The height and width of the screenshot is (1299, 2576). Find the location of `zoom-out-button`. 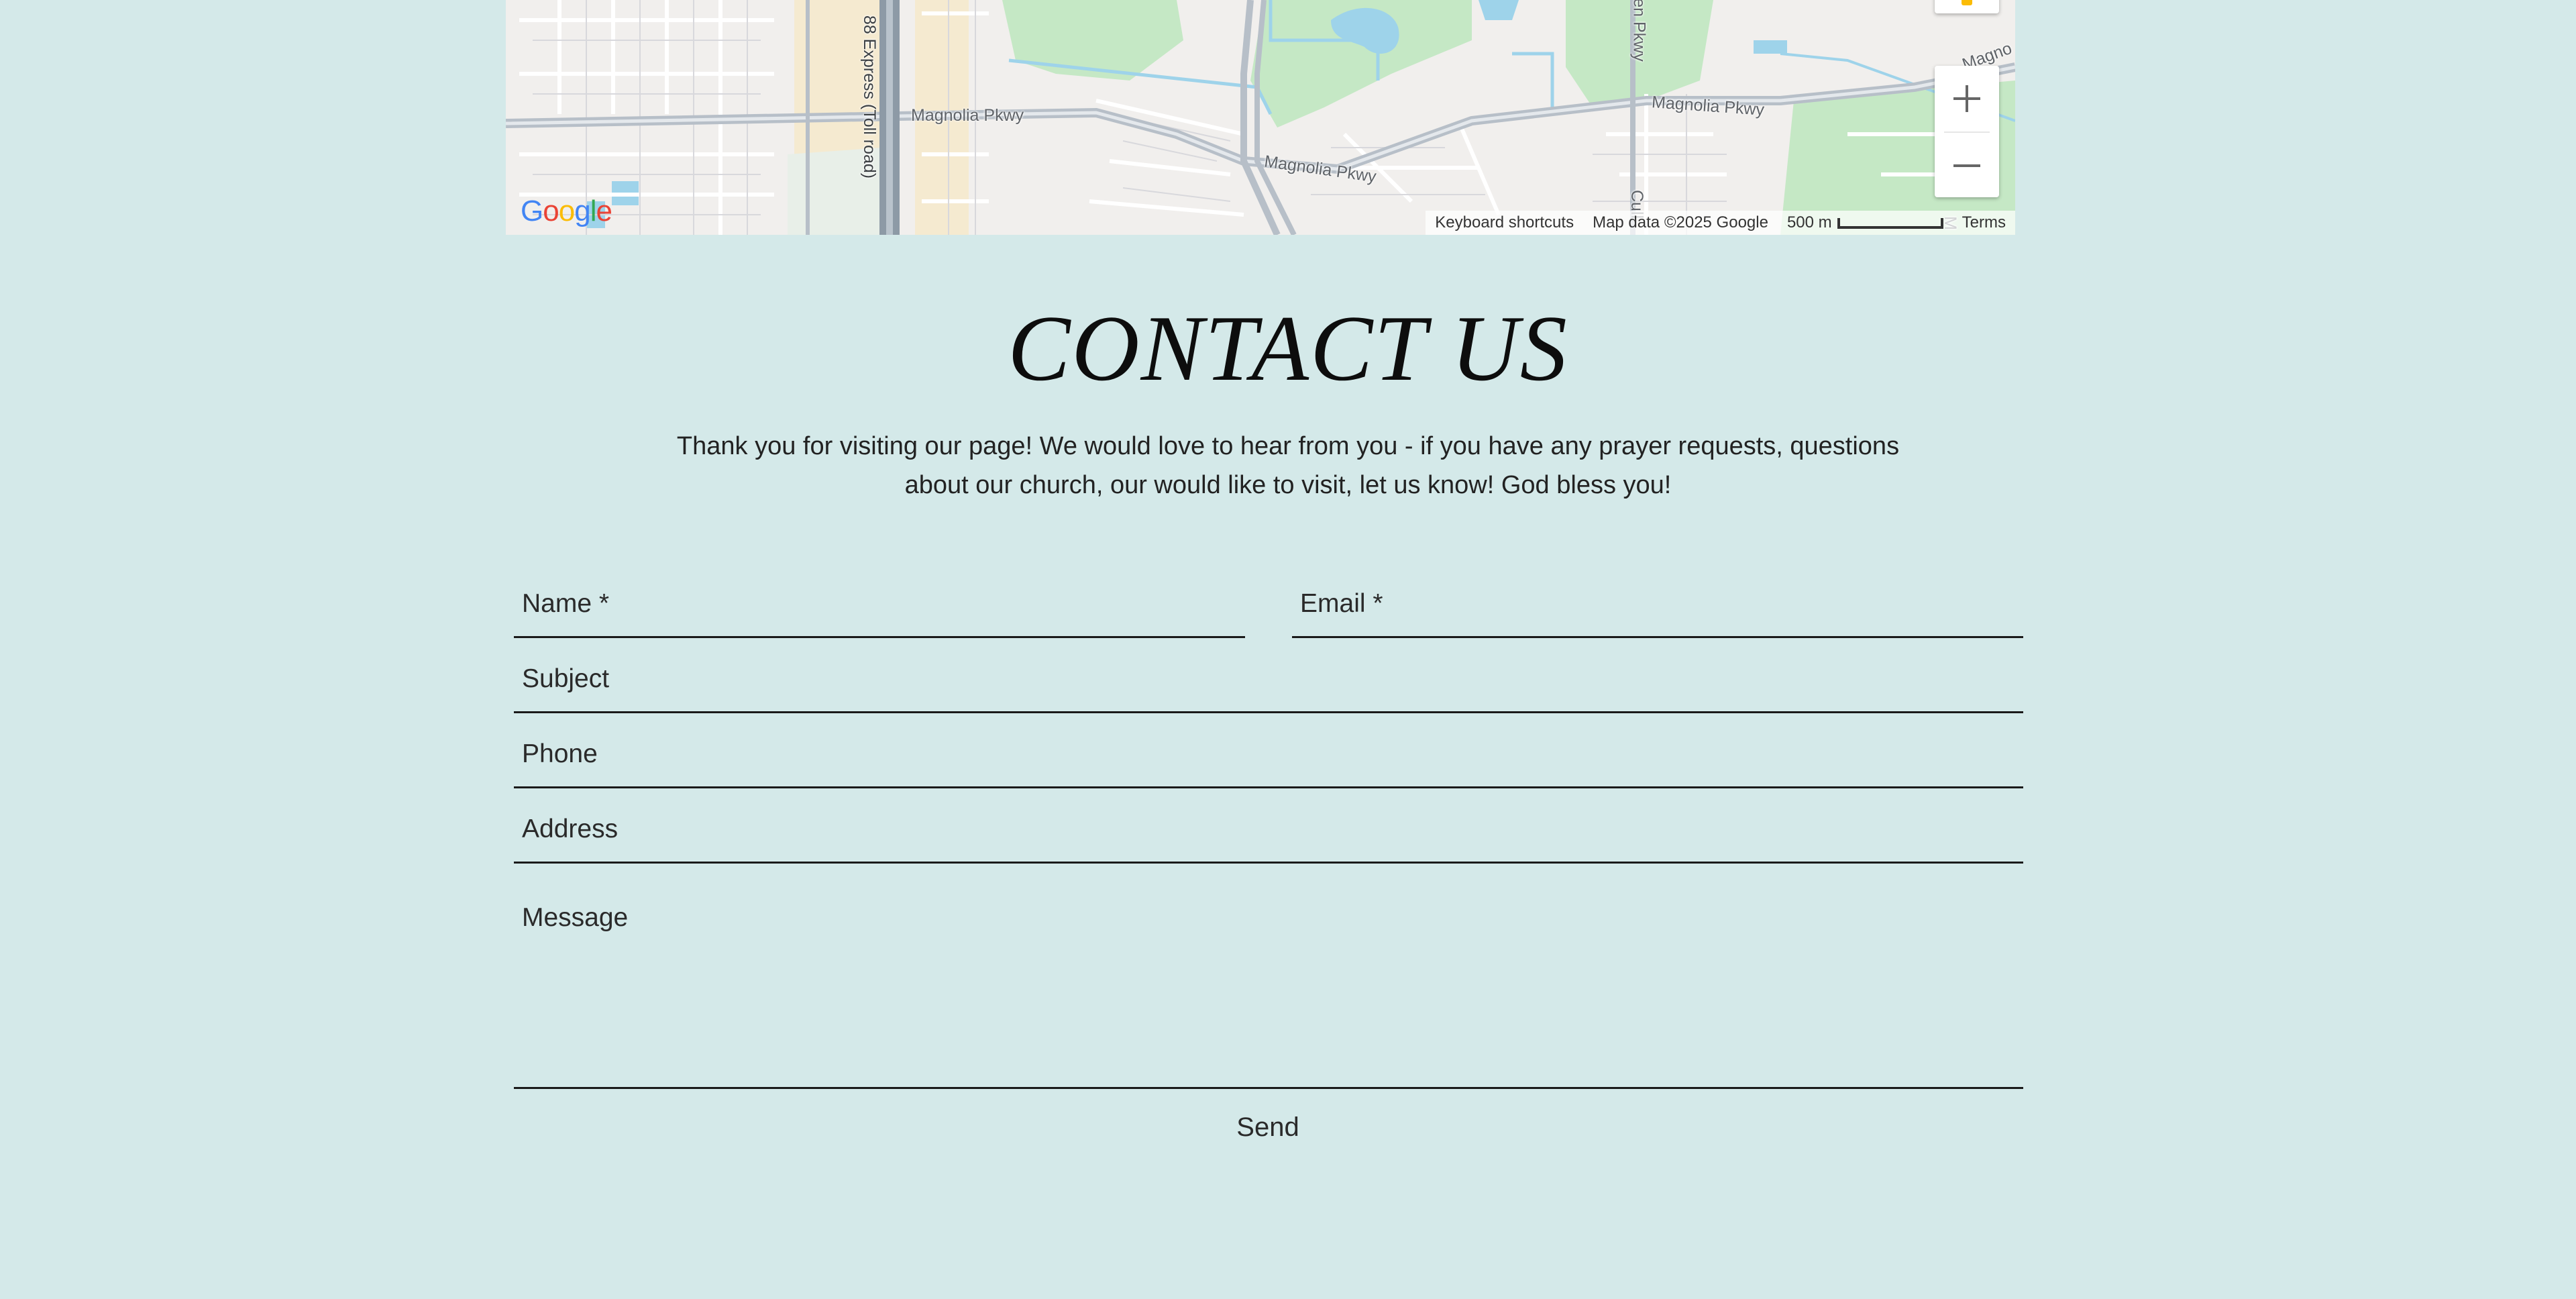

zoom-out-button is located at coordinates (1967, 166).